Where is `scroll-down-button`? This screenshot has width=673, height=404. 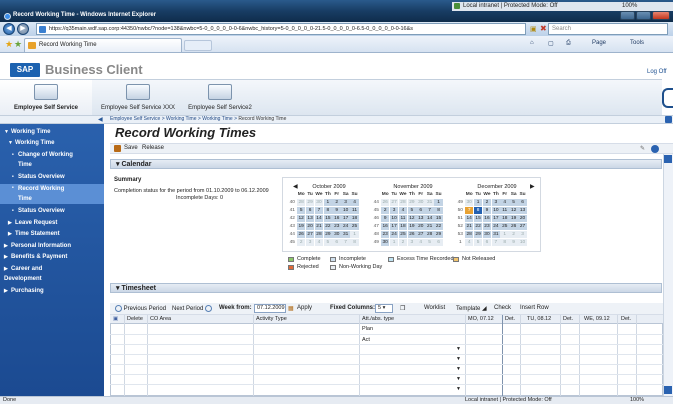
scroll-down-button is located at coordinates (668, 390).